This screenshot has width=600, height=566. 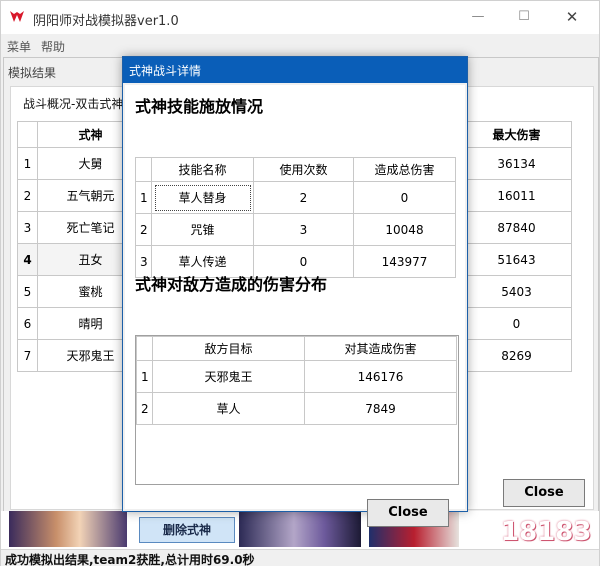 I want to click on table-row: 5403, so click(x=516, y=291).